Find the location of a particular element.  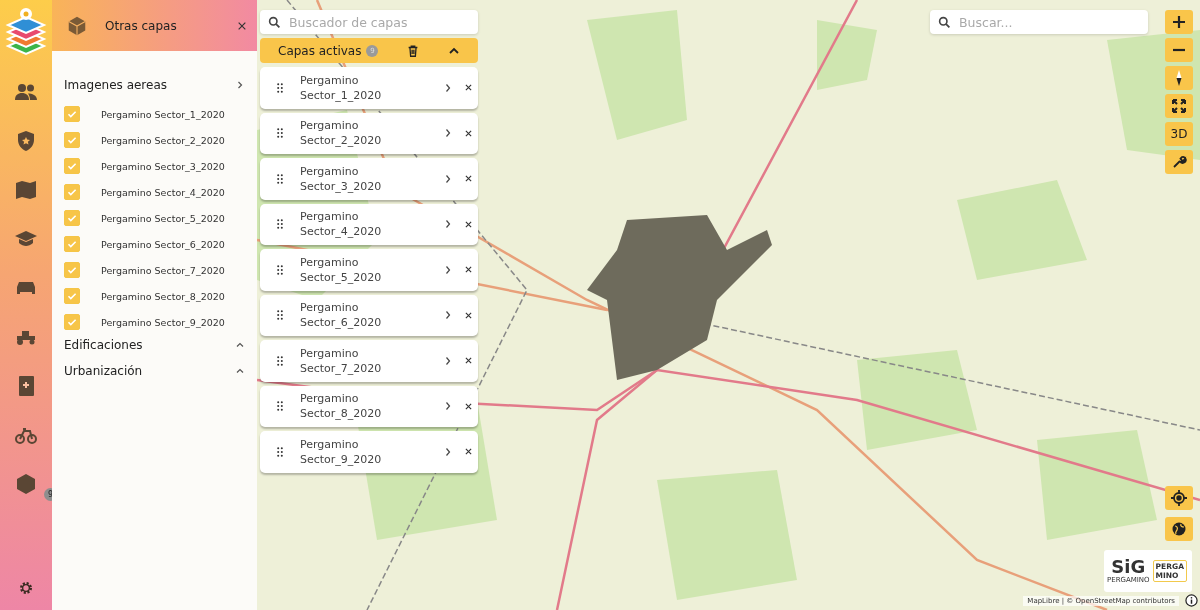

active-layer-card: Pergamino Sector_1_2020 is located at coordinates (369, 88).